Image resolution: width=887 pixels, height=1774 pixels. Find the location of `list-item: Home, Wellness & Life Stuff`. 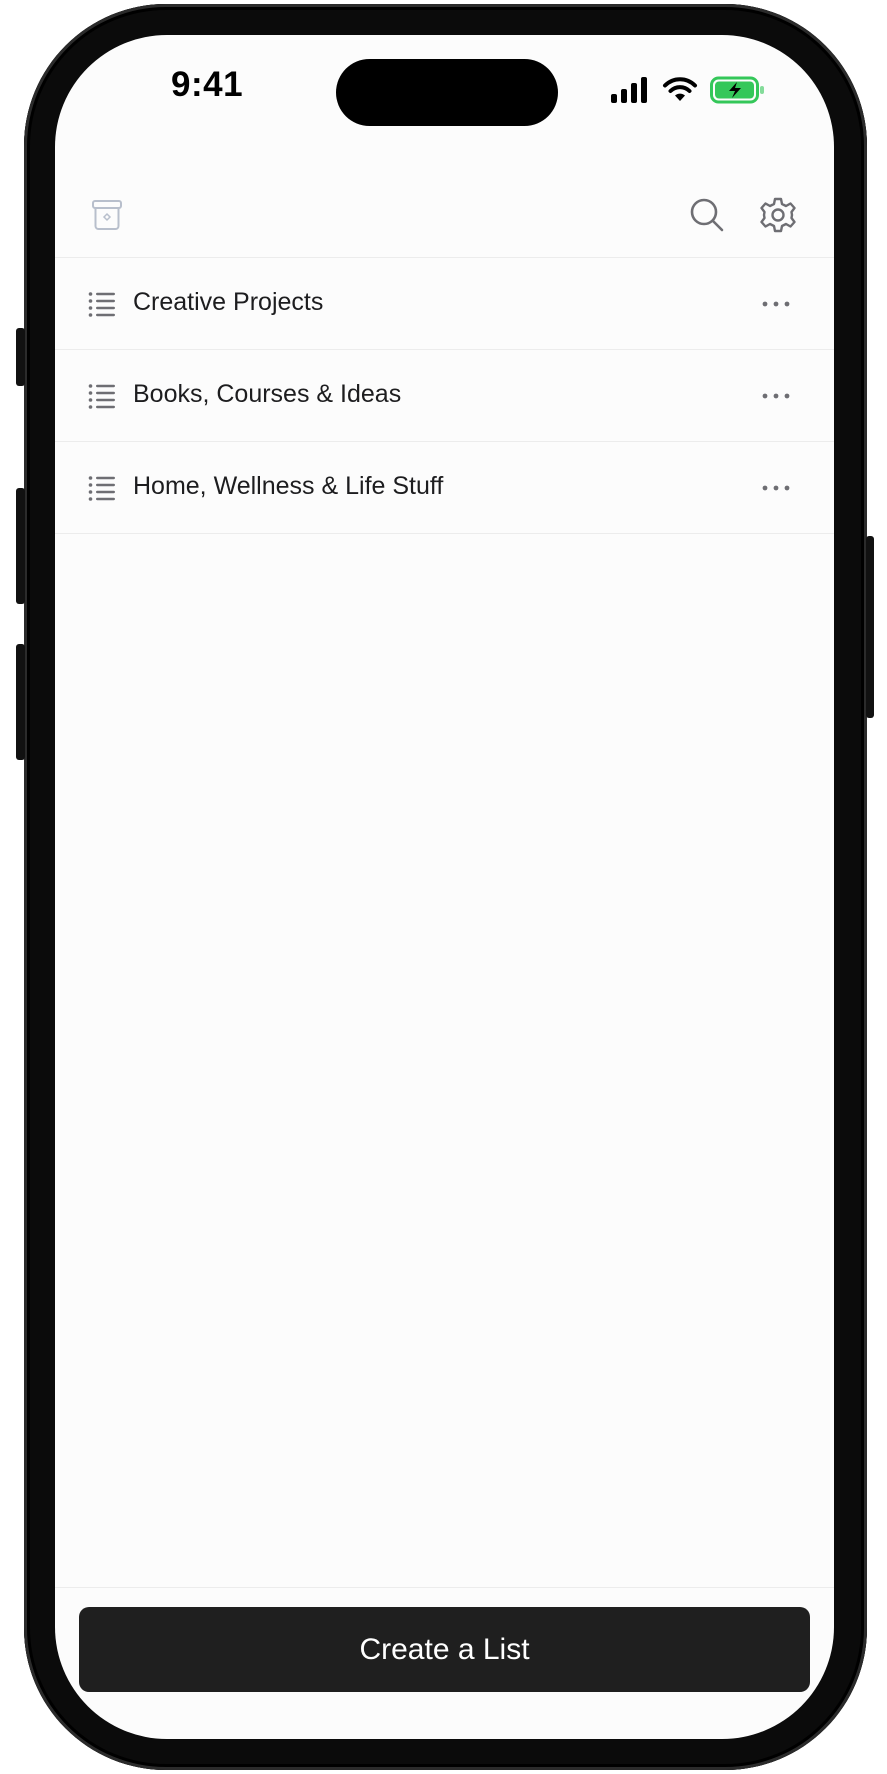

list-item: Home, Wellness & Life Stuff is located at coordinates (444, 488).